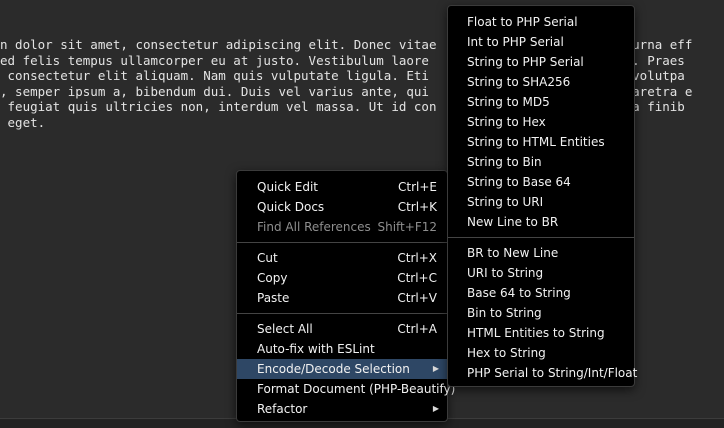 This screenshot has height=428, width=724. I want to click on menu-item-label: Quick Edit, so click(287, 187).